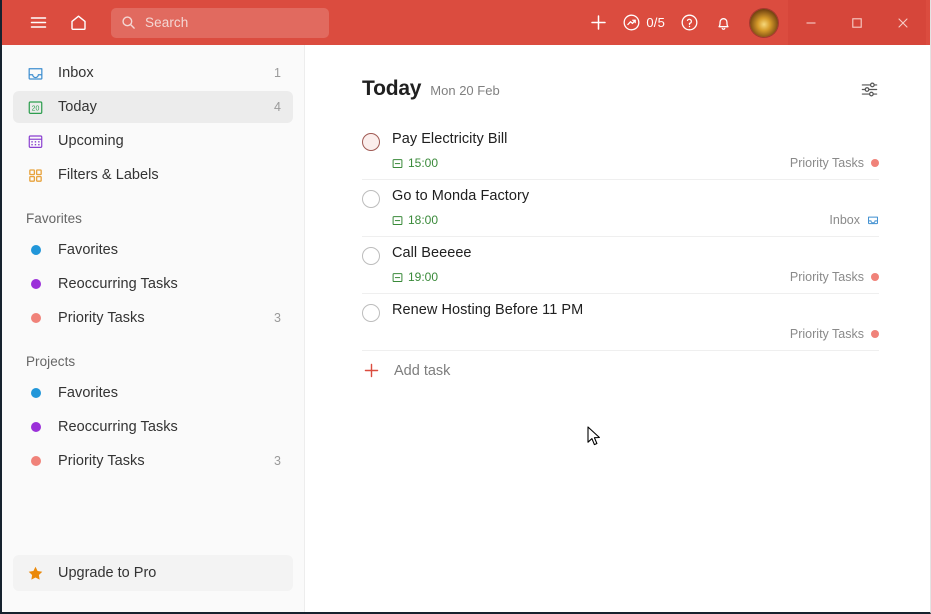 This screenshot has width=931, height=614. I want to click on upcoming-calendar-icon, so click(35, 141).